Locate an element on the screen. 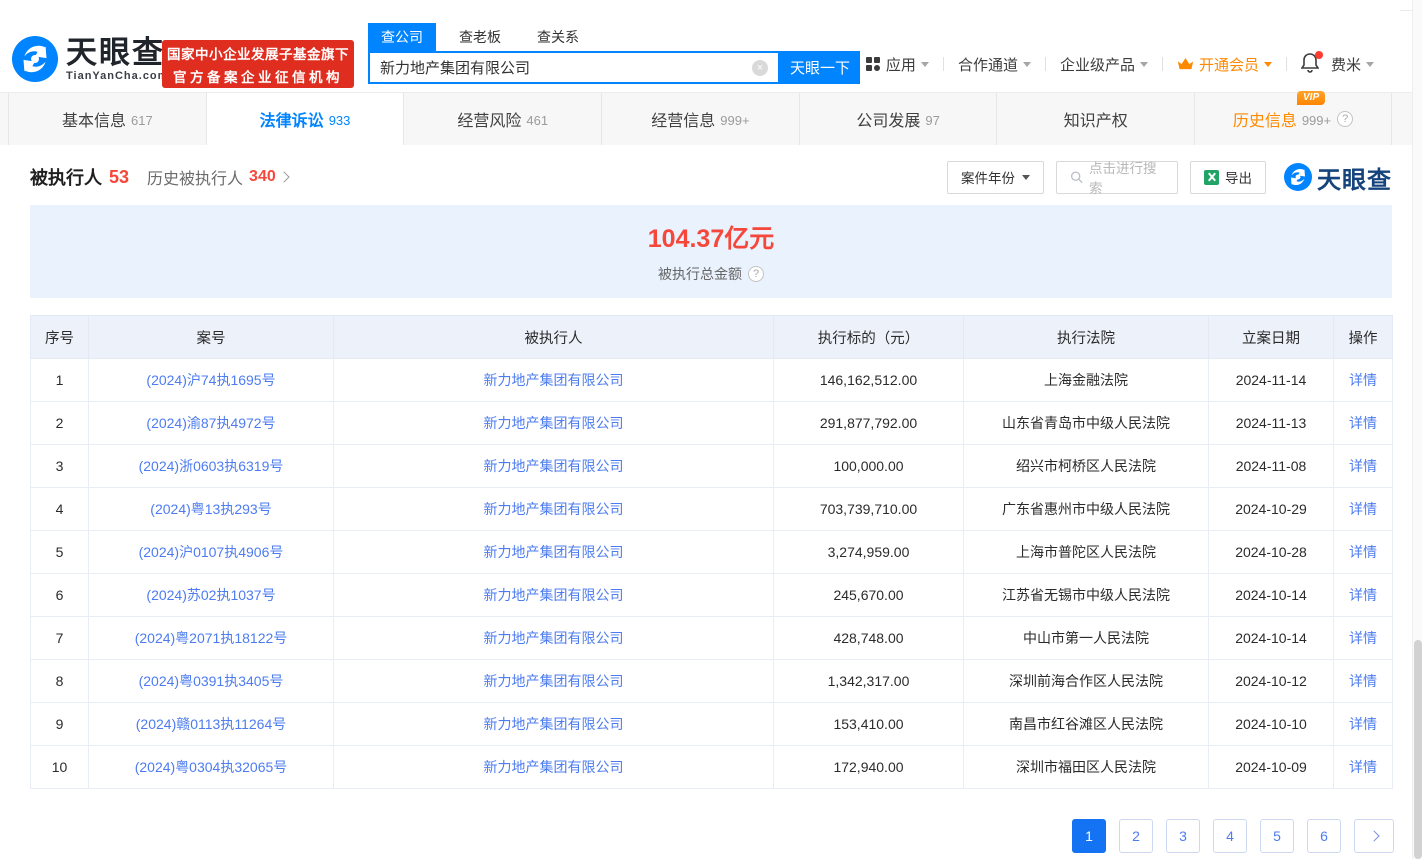 This screenshot has height=859, width=1422. filing-date: 2024-10-09 is located at coordinates (1271, 767).